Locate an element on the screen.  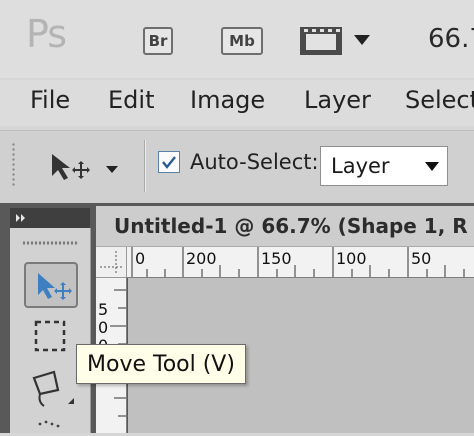
ruler-label: 200 is located at coordinates (201, 258).